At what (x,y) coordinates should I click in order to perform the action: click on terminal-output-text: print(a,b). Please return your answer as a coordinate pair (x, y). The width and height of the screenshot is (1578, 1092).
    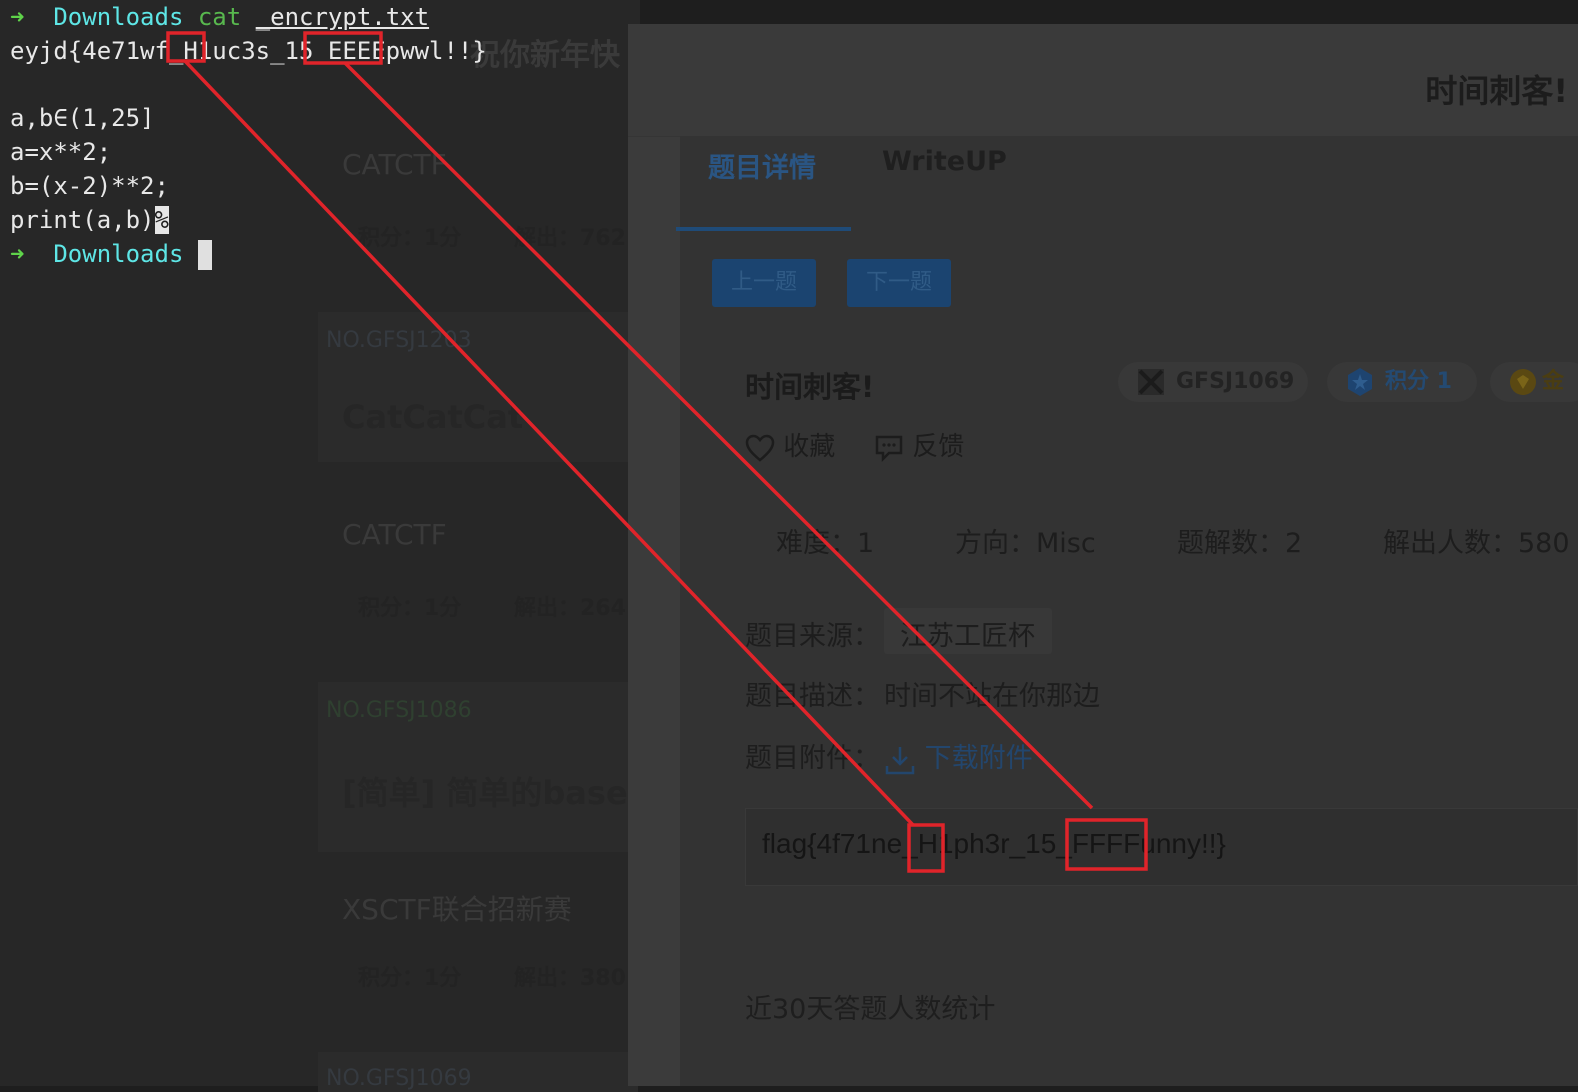
    Looking at the image, I should click on (82, 220).